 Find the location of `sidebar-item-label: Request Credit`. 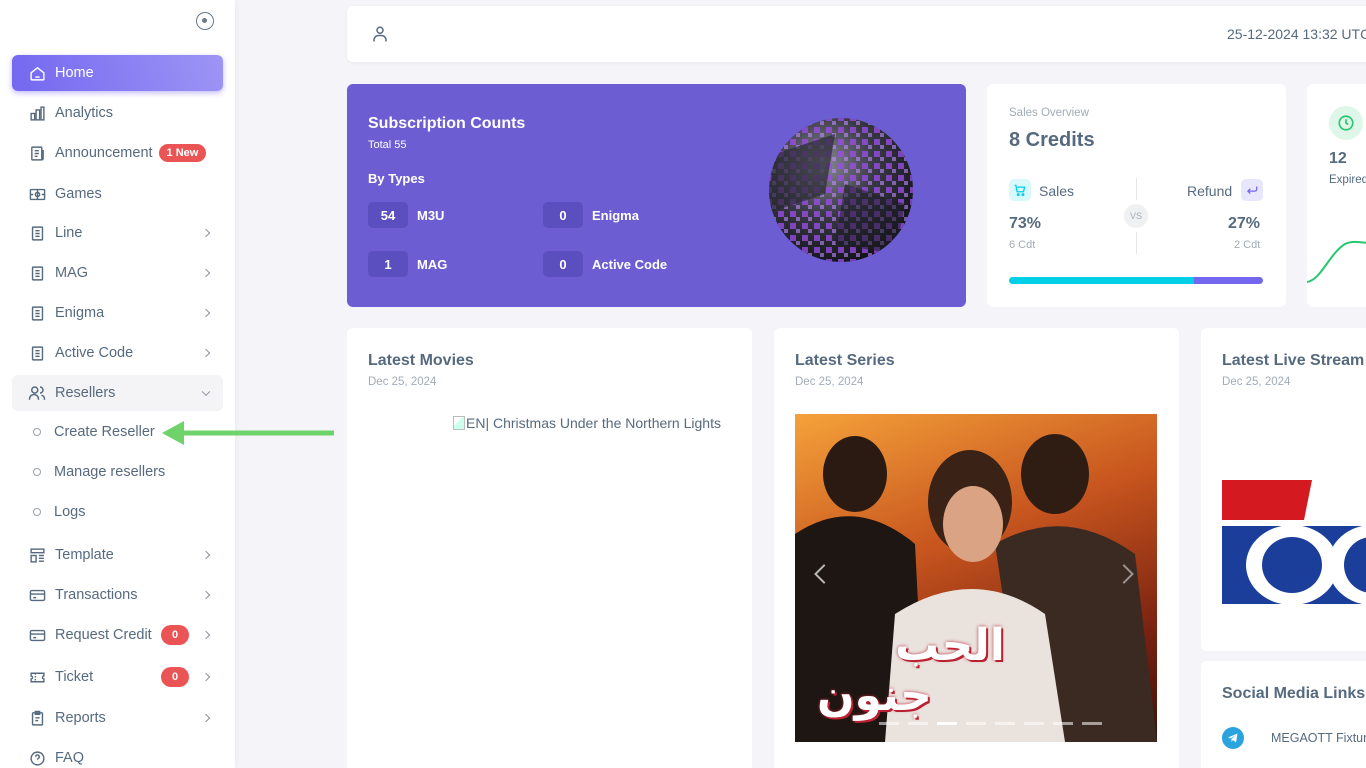

sidebar-item-label: Request Credit is located at coordinates (103, 635).